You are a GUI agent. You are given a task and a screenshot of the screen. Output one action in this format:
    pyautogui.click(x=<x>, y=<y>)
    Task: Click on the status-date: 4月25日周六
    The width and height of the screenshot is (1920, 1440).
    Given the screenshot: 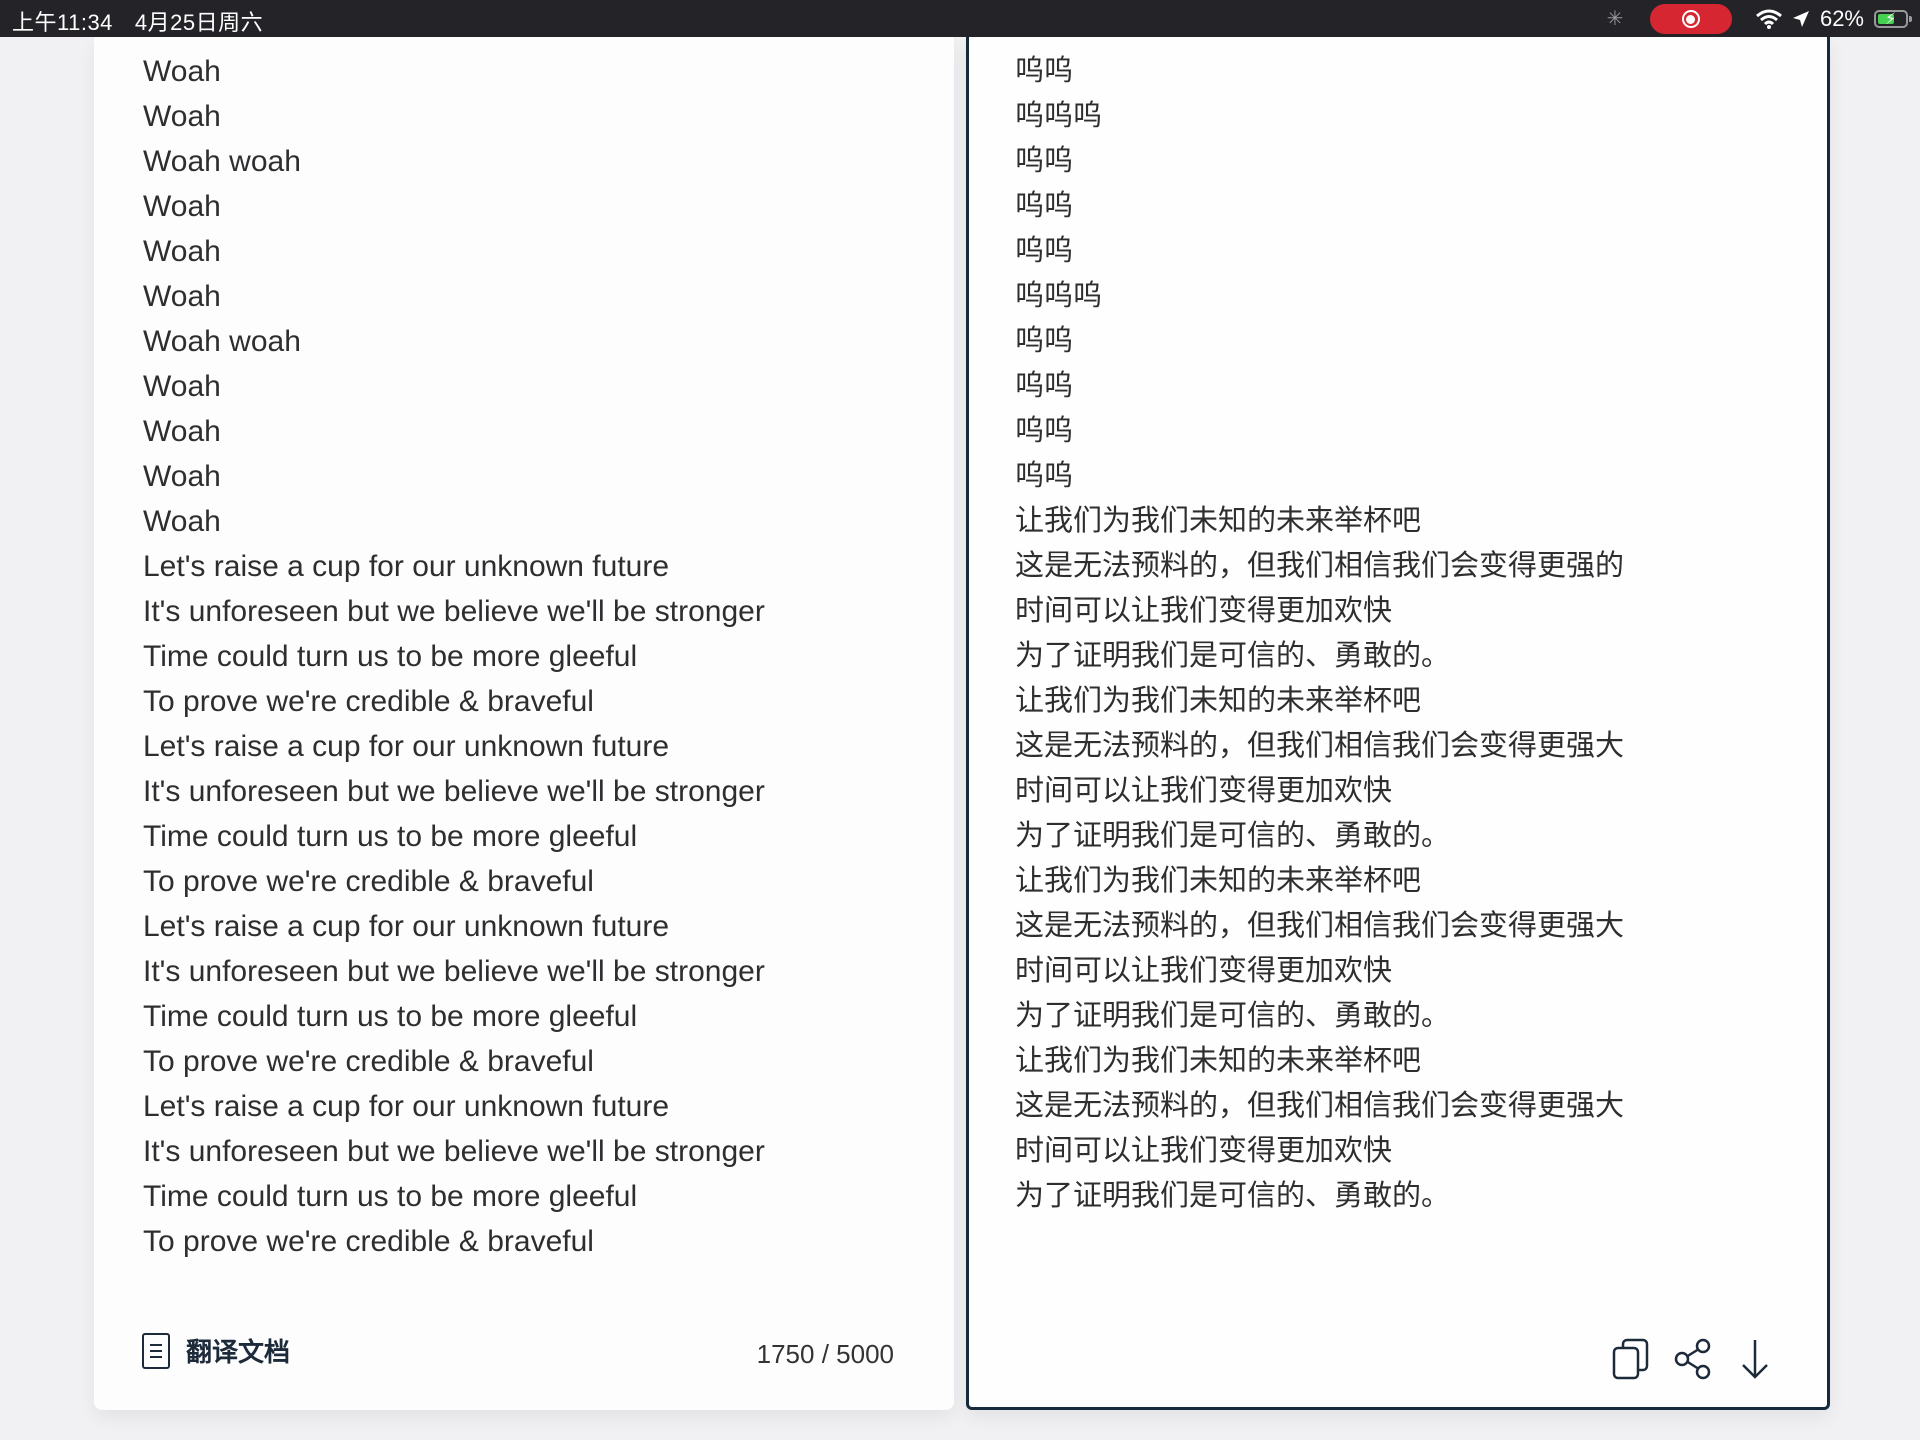 What is the action you would take?
    pyautogui.click(x=199, y=22)
    